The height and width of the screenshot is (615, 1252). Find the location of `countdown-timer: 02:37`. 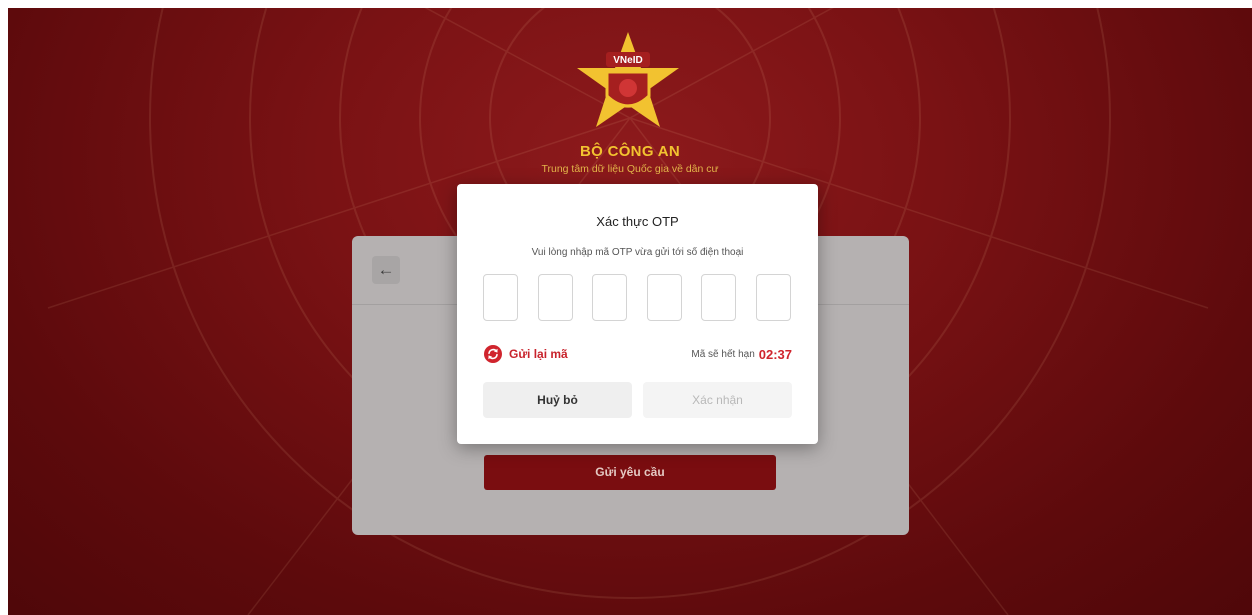

countdown-timer: 02:37 is located at coordinates (775, 354).